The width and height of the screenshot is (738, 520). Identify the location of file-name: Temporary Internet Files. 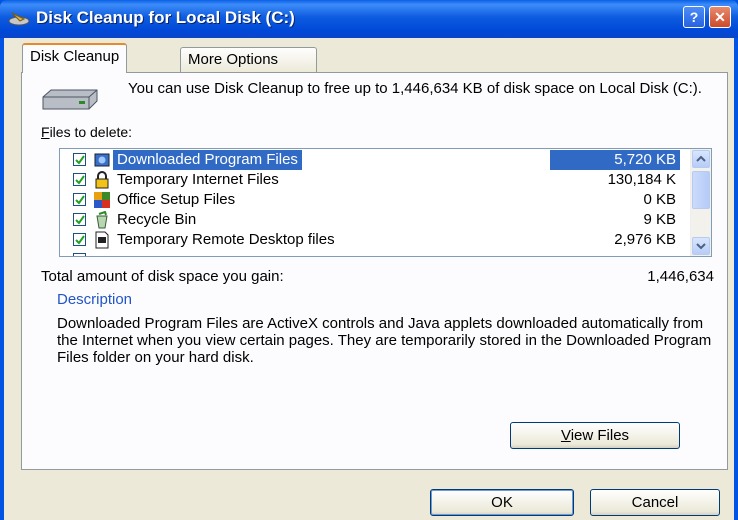
(198, 179).